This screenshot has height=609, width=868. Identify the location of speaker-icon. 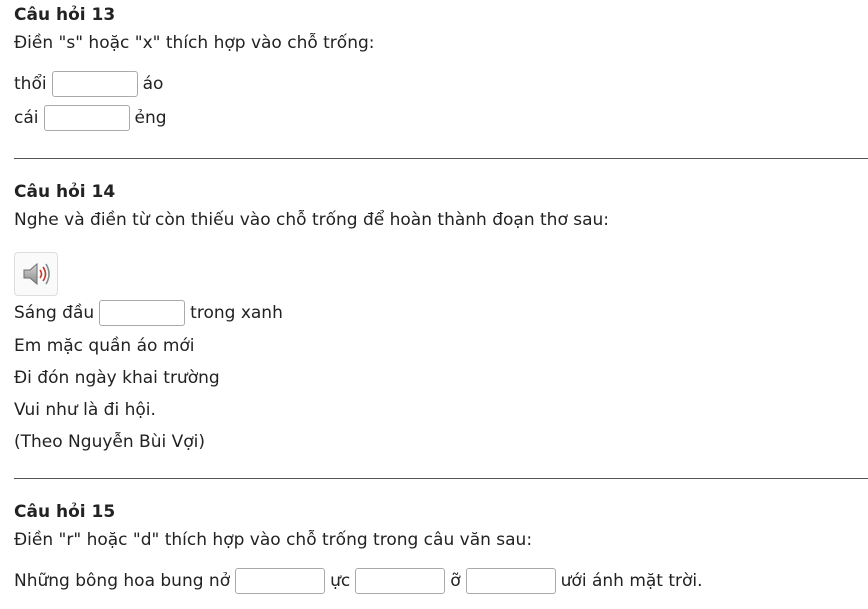
(36, 274).